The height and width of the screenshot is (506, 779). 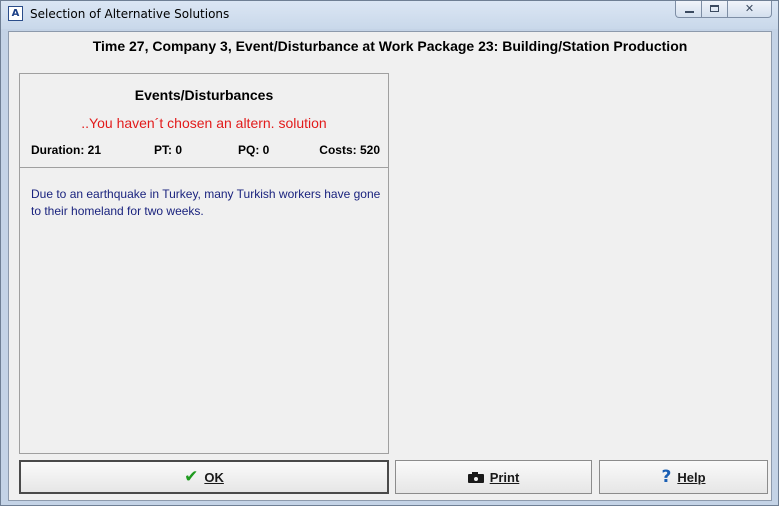 I want to click on window-controls: ✕, so click(x=723, y=11).